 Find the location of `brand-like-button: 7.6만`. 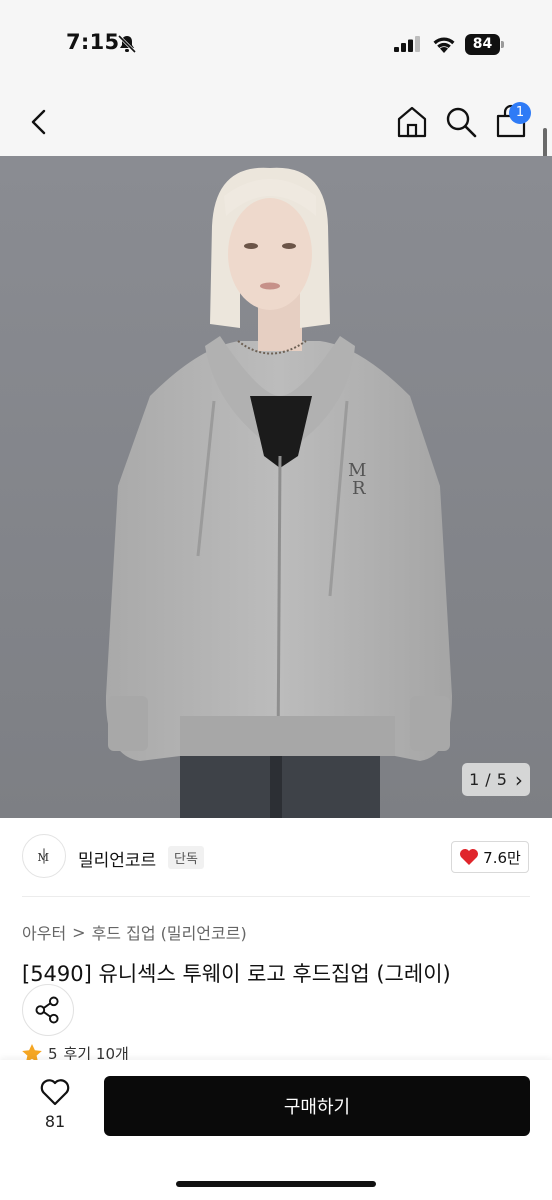

brand-like-button: 7.6만 is located at coordinates (490, 857).